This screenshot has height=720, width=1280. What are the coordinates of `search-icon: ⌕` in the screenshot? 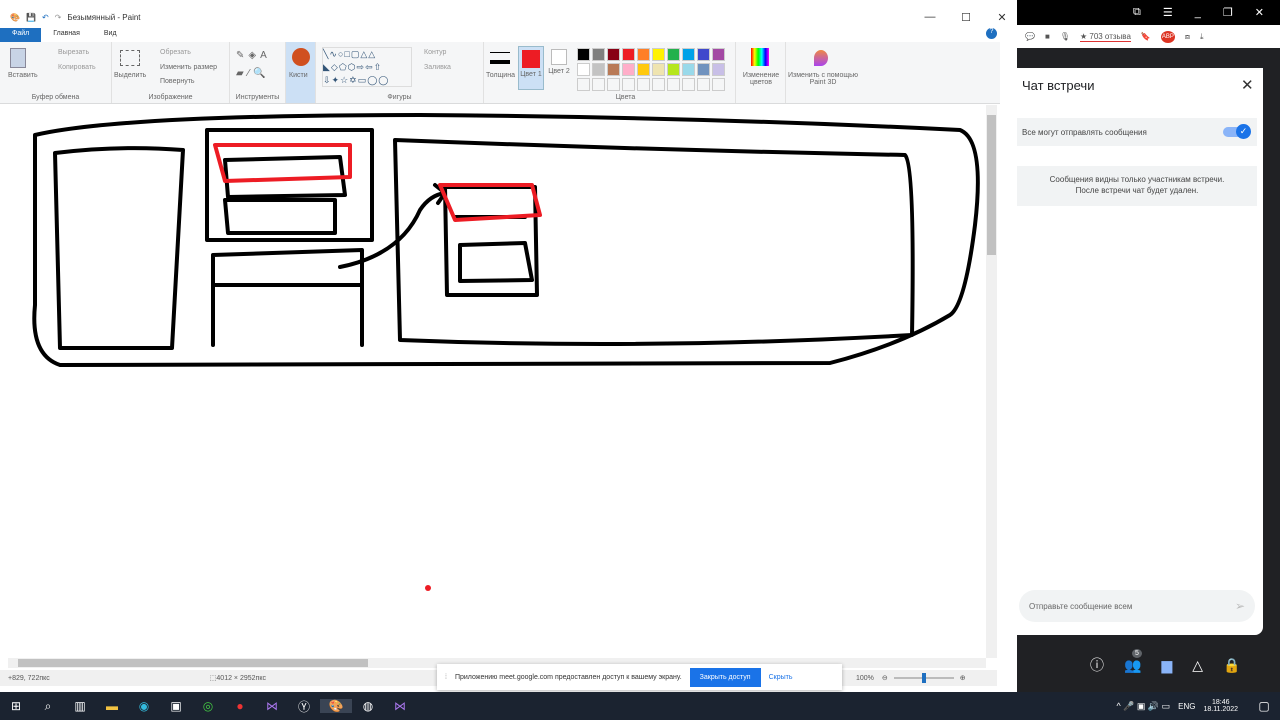 It's located at (48, 706).